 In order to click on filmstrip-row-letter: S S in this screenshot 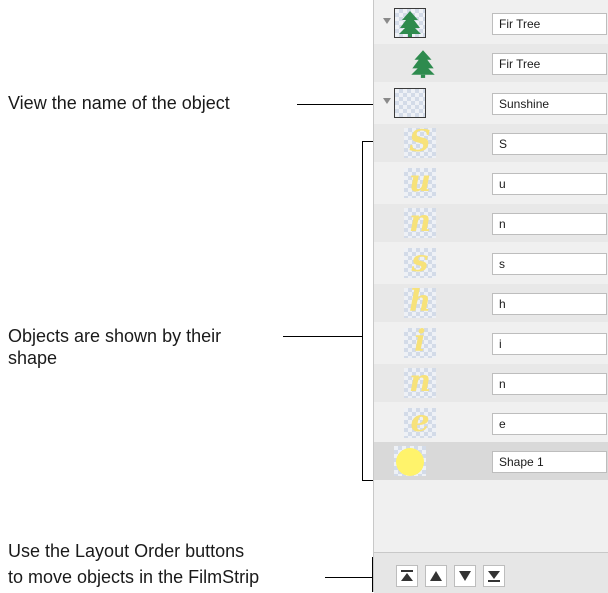, I will do `click(491, 143)`.